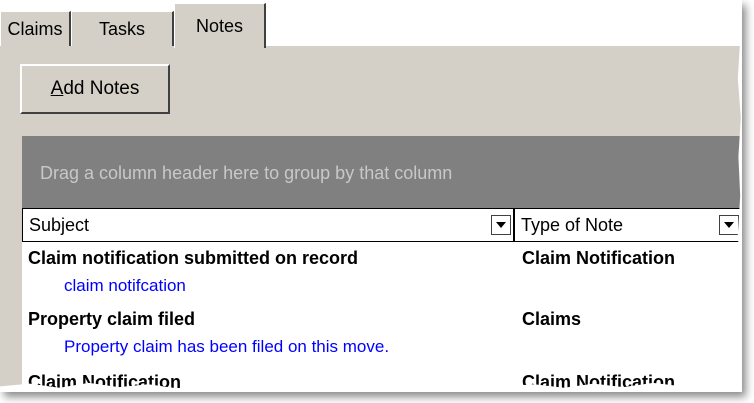 This screenshot has height=403, width=754. I want to click on column-header-subject: Subject, so click(268, 225).